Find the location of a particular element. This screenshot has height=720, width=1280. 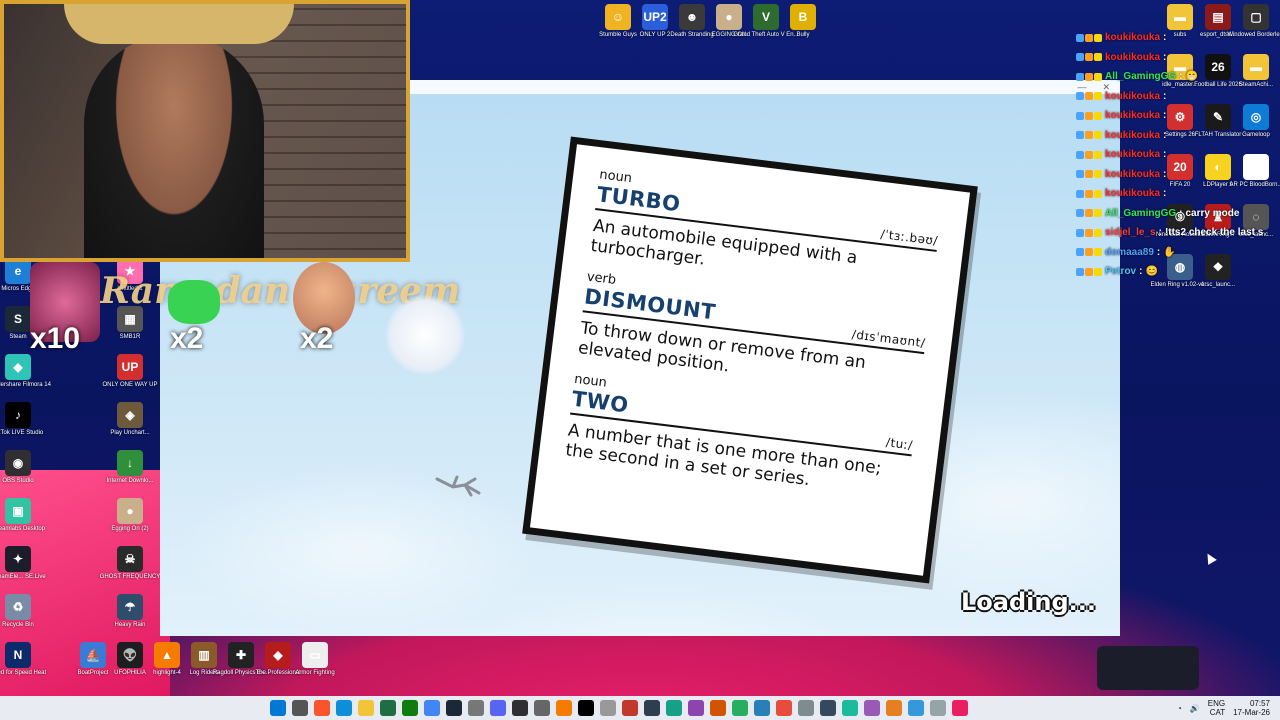

desktop-shortcut: ☂ Heavy Rain is located at coordinates (130, 611).